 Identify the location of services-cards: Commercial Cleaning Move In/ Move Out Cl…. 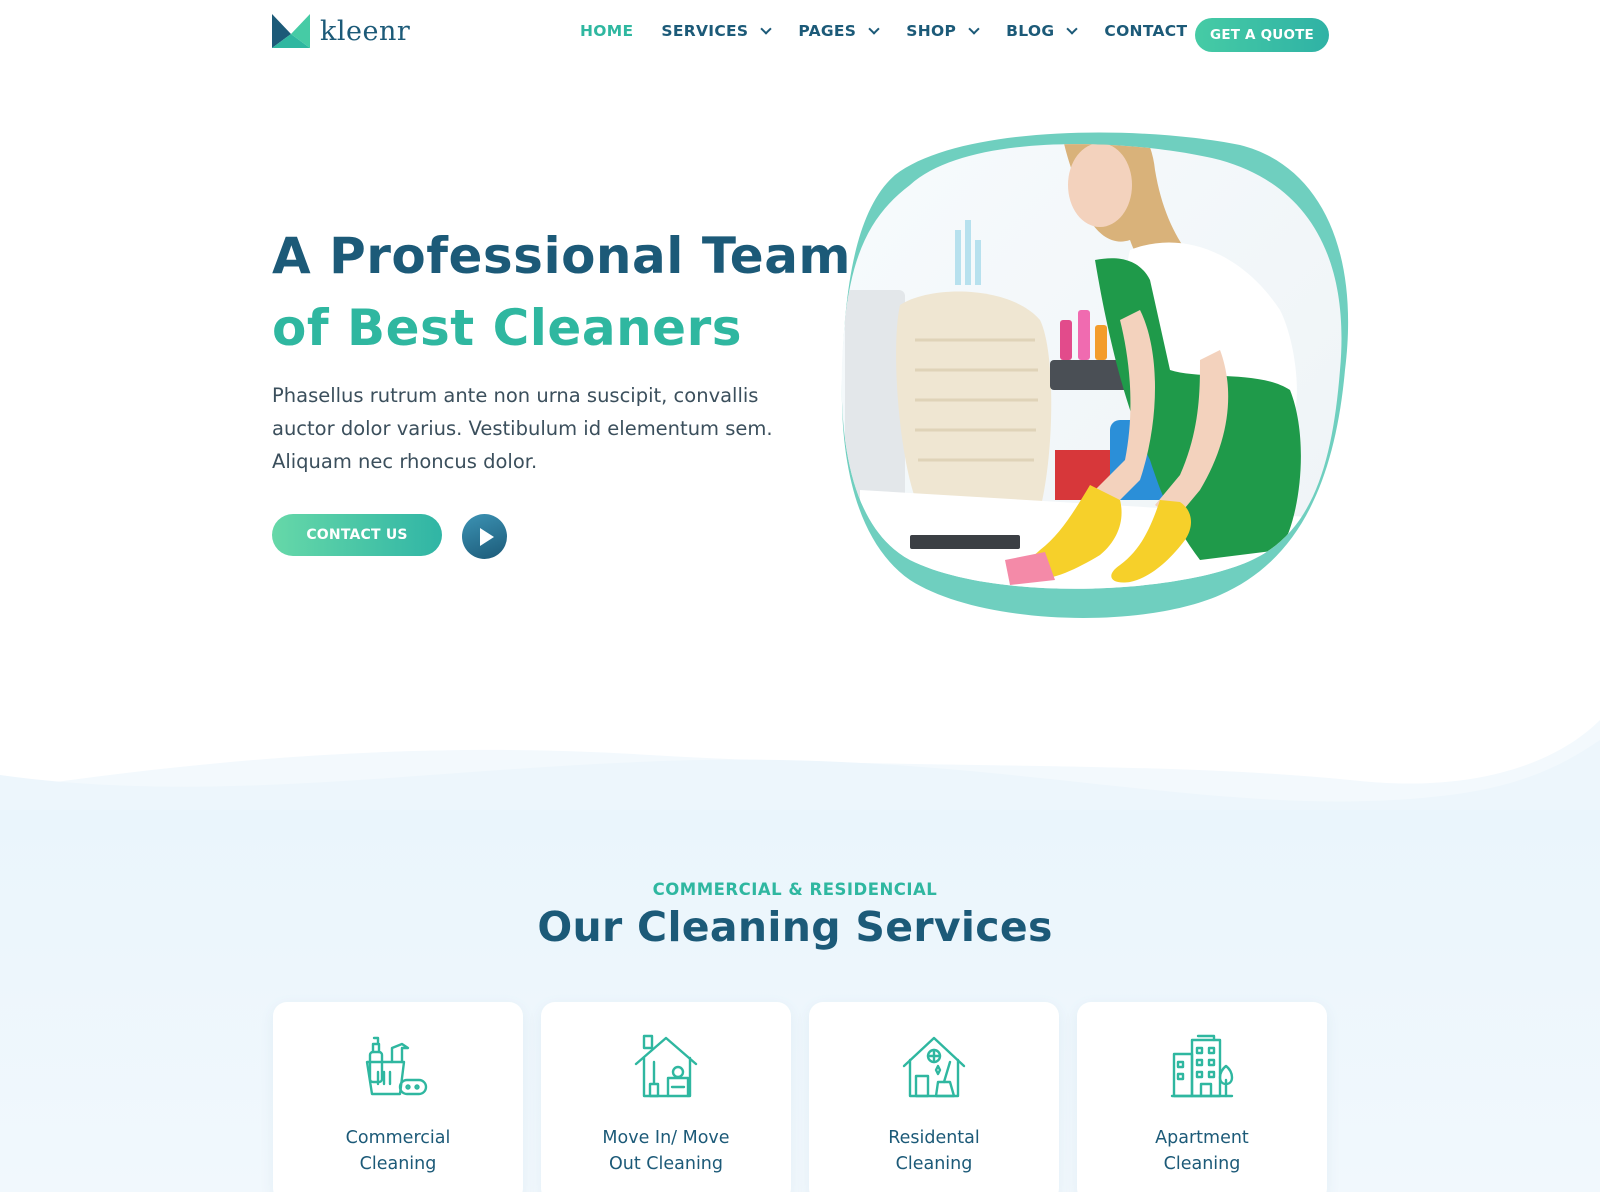
(809, 1097).